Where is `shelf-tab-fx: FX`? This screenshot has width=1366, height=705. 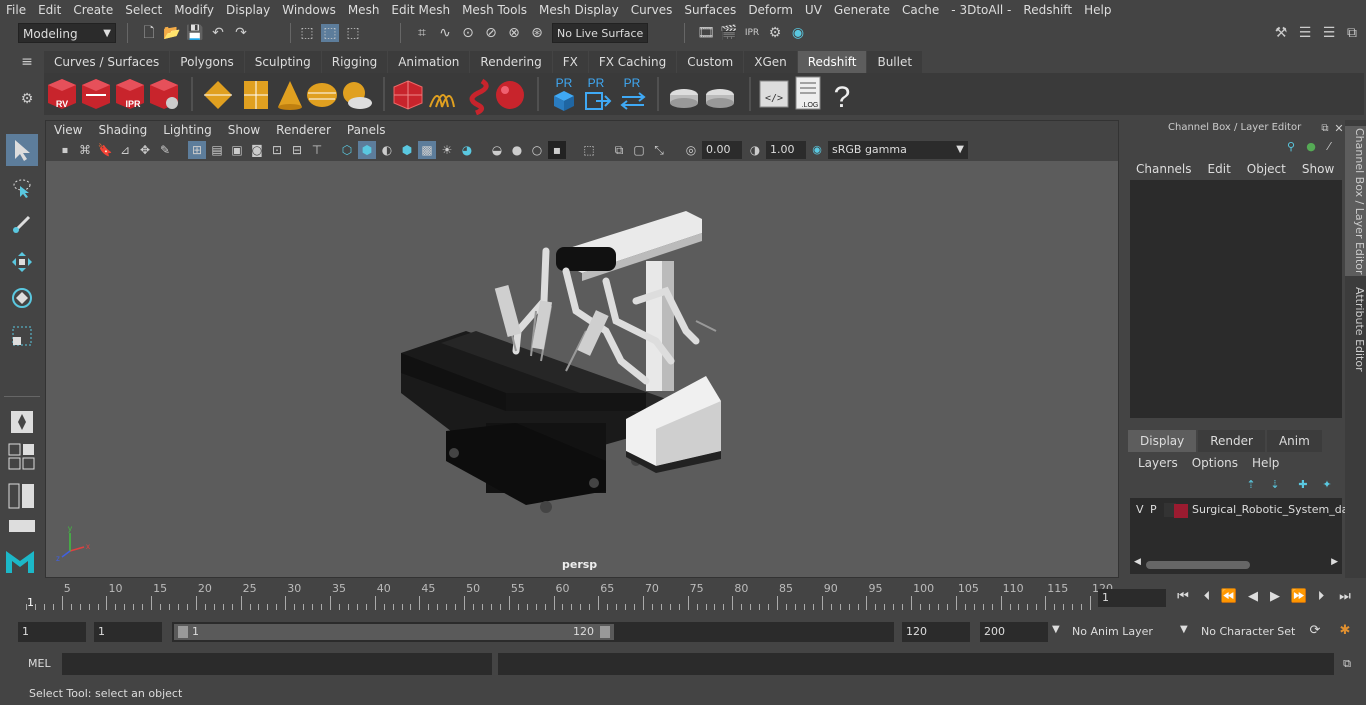
shelf-tab-fx: FX is located at coordinates (570, 62).